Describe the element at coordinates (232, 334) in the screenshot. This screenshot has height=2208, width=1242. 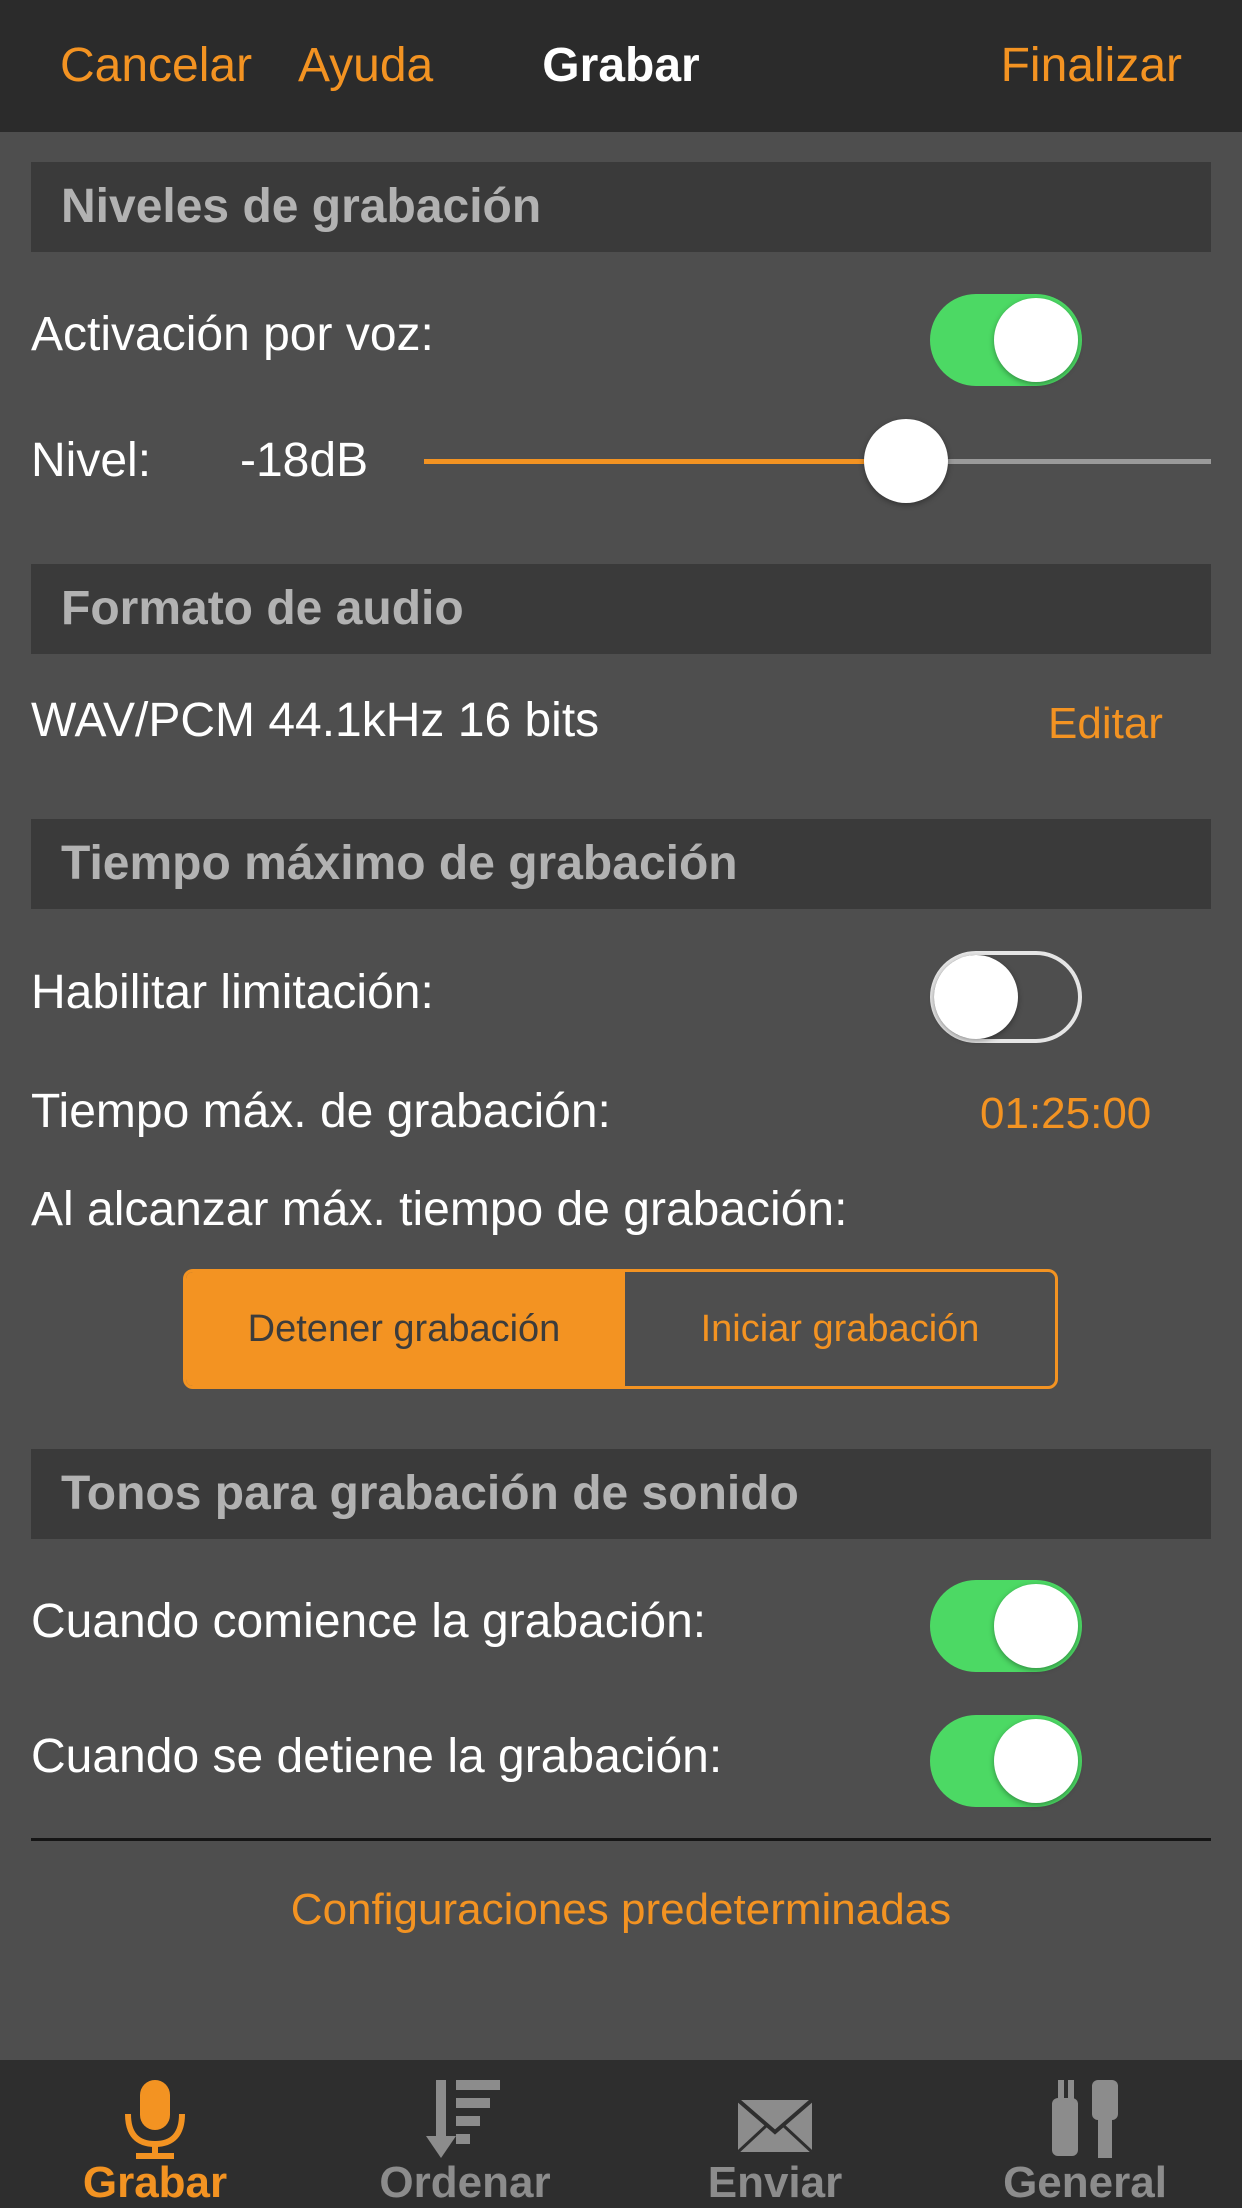
I see `voice-activation-label: Activación por voz:` at that location.